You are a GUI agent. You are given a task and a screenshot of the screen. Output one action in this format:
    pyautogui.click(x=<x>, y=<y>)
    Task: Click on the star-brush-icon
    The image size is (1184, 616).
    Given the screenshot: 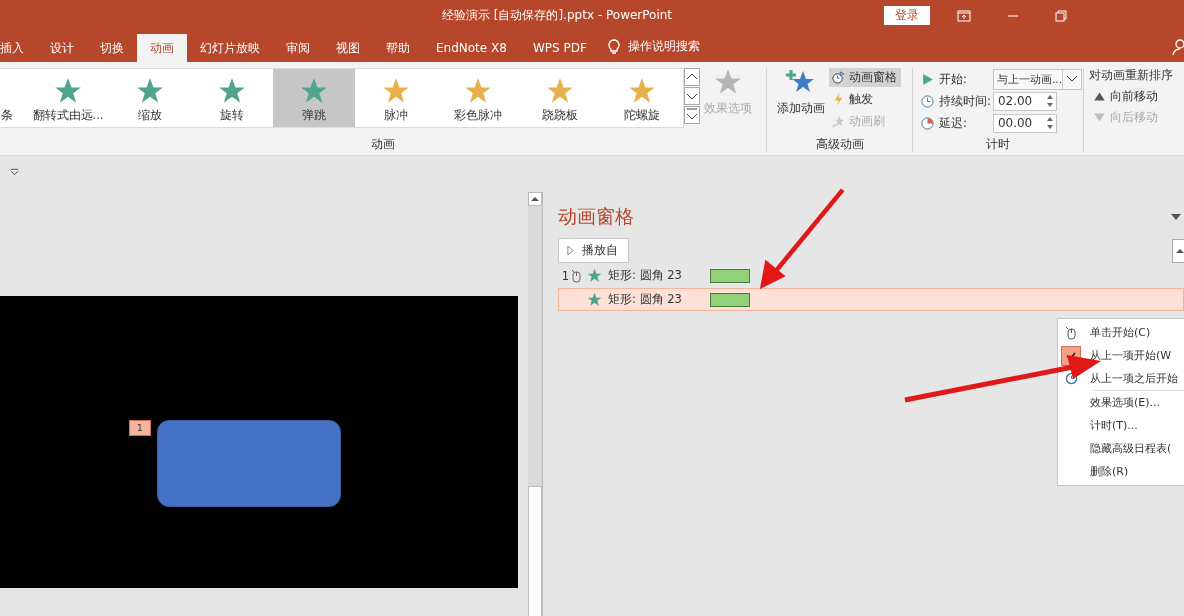 What is the action you would take?
    pyautogui.click(x=838, y=121)
    